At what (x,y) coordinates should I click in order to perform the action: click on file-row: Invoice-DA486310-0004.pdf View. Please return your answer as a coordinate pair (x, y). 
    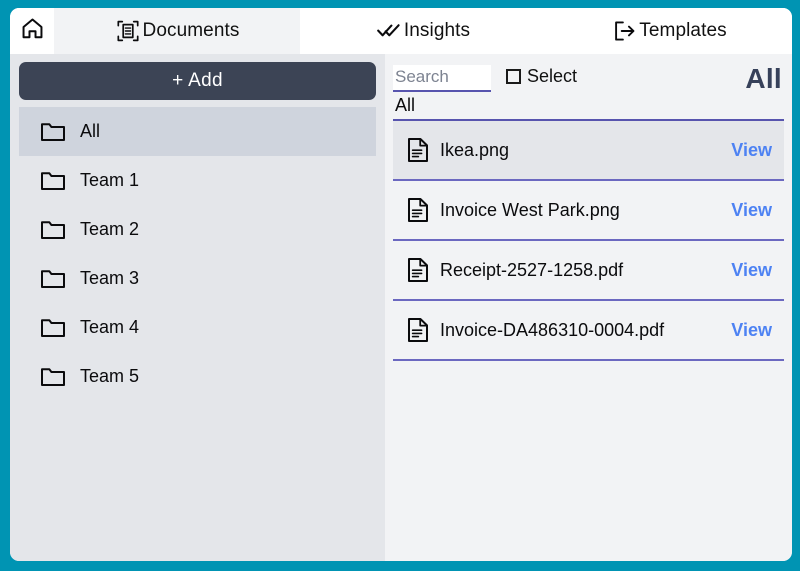
    Looking at the image, I should click on (588, 331).